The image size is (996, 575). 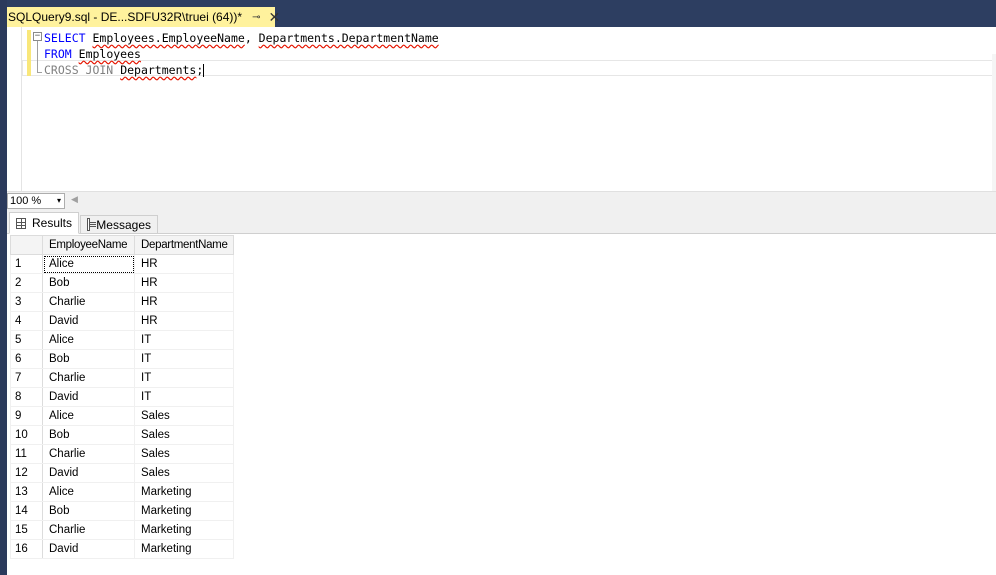 I want to click on keyword-cross-join: CROSS JOIN, so click(x=79, y=70).